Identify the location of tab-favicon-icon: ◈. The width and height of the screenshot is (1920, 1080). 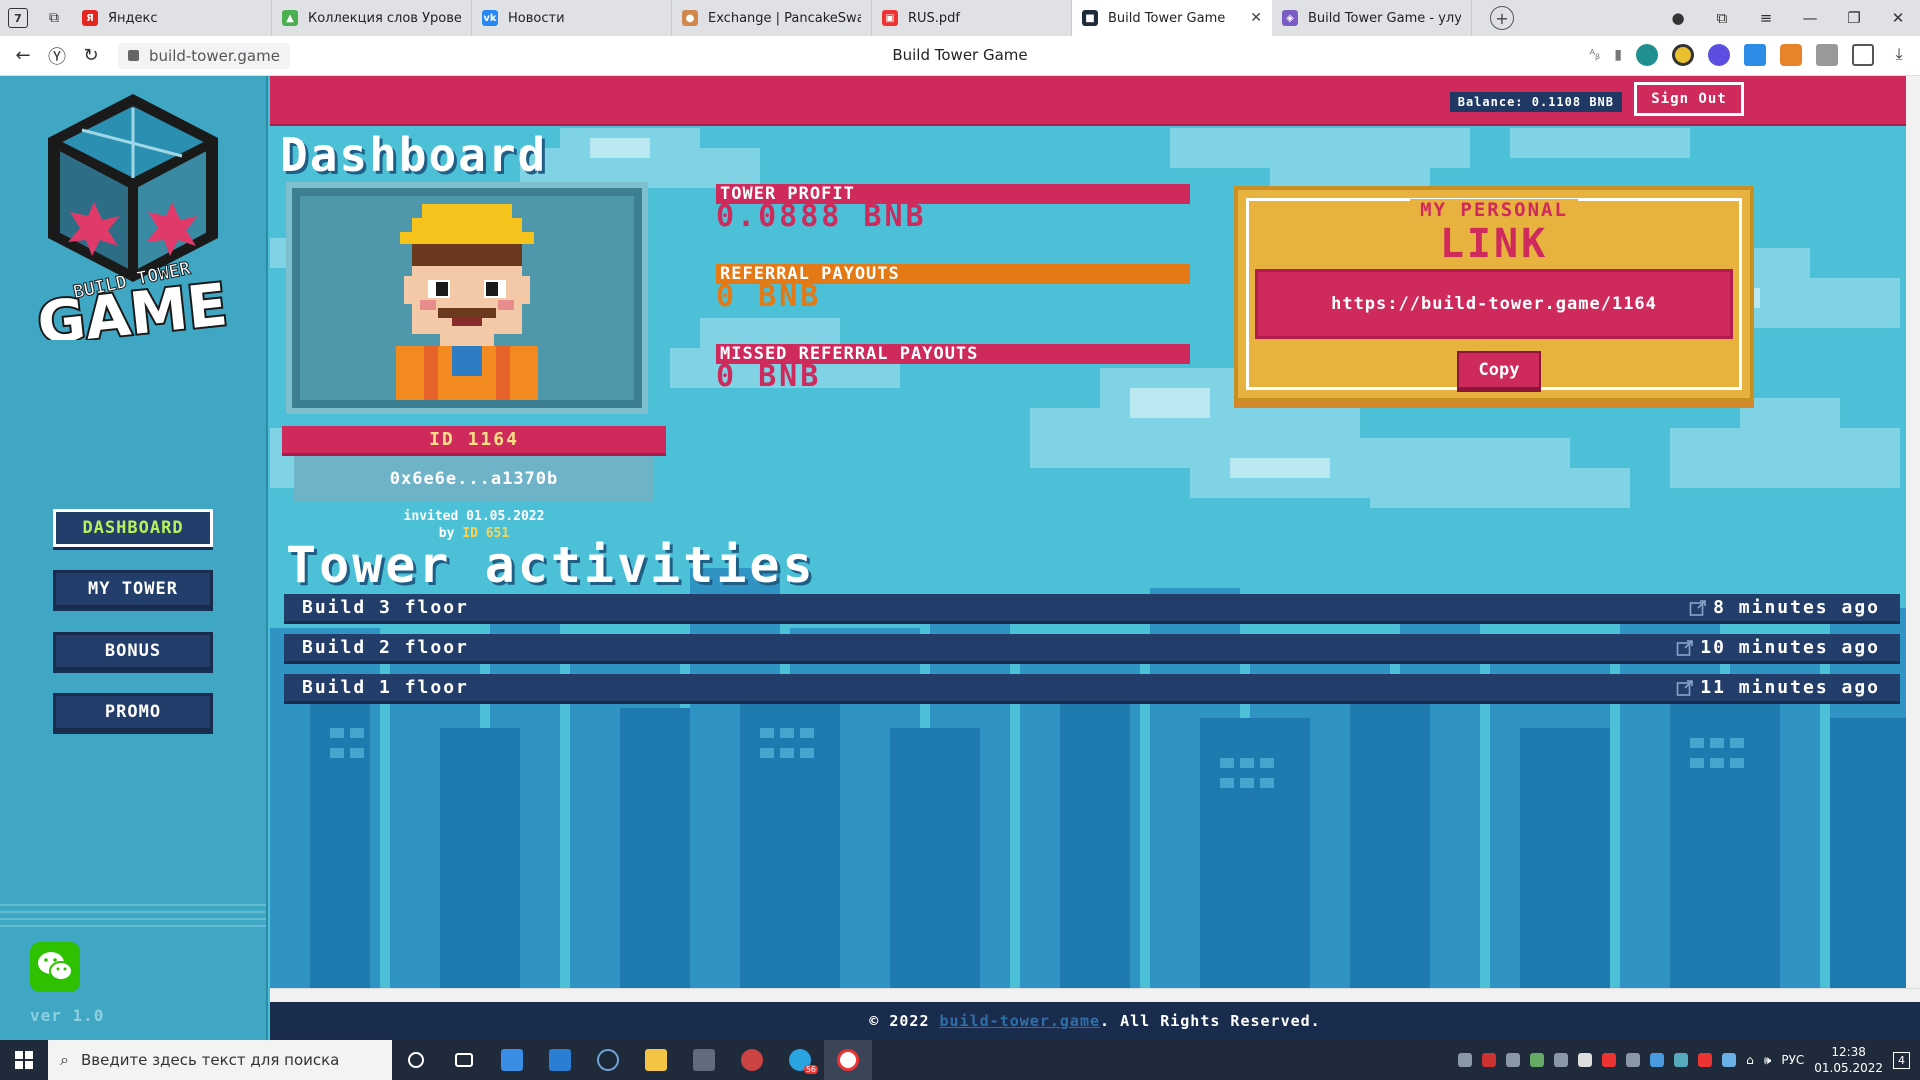
(1290, 18).